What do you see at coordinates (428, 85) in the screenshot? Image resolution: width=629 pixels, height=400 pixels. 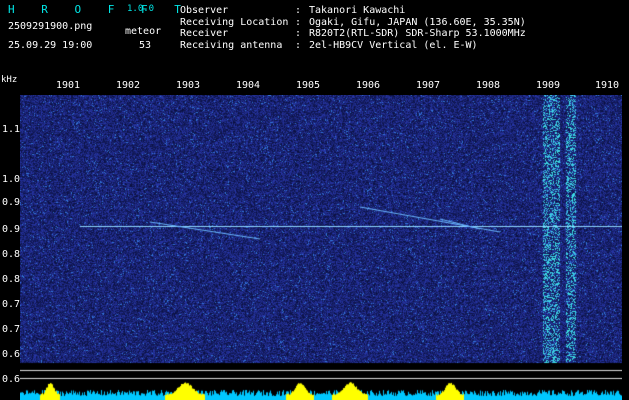 I see `time-tick: 1907` at bounding box center [428, 85].